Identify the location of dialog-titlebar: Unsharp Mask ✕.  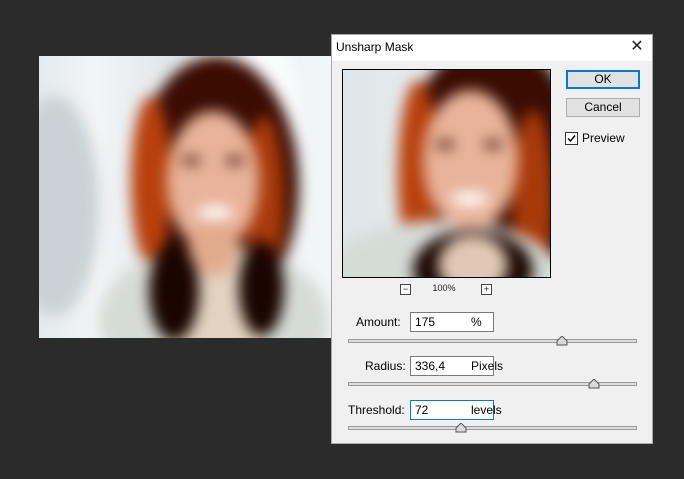
(492, 48).